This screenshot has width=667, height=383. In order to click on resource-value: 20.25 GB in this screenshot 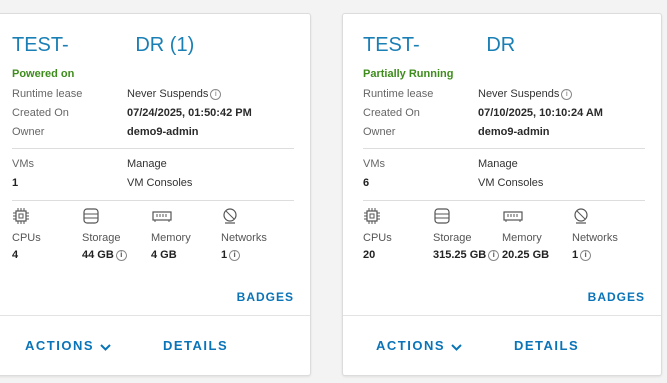, I will do `click(526, 255)`.